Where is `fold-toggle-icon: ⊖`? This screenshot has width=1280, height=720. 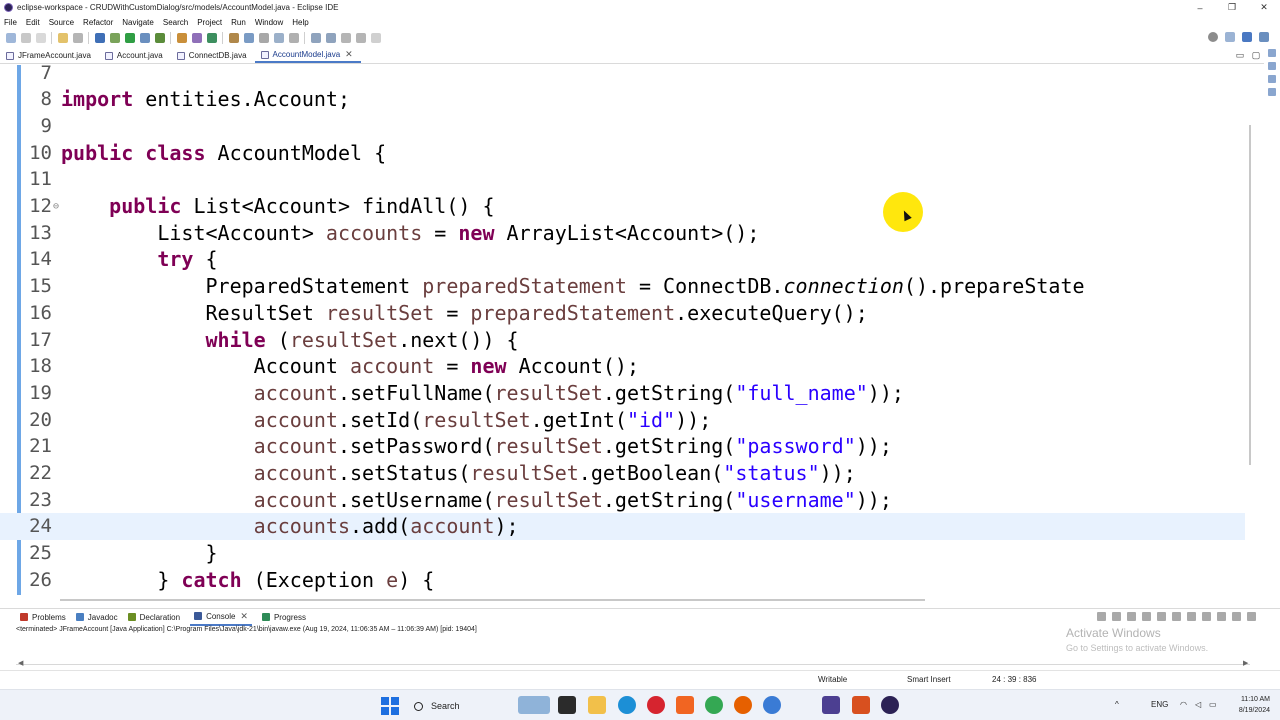 fold-toggle-icon: ⊖ is located at coordinates (56, 206).